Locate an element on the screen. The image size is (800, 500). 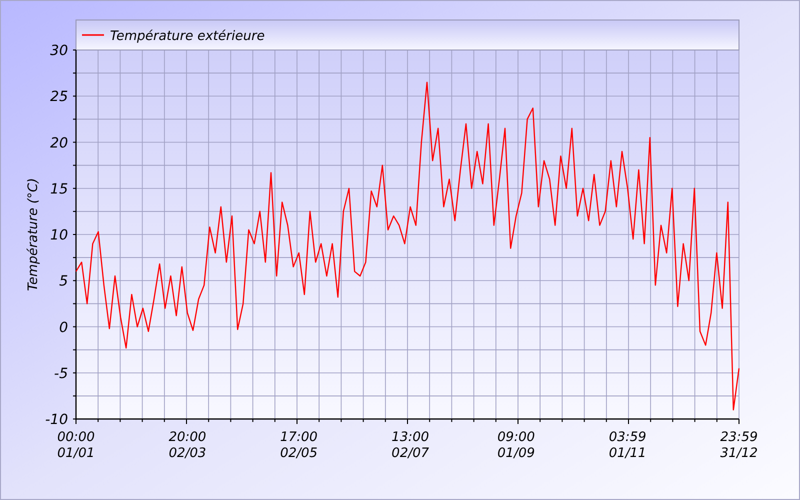
x-tick-label: 17:00 02/05 is located at coordinates (299, 445).